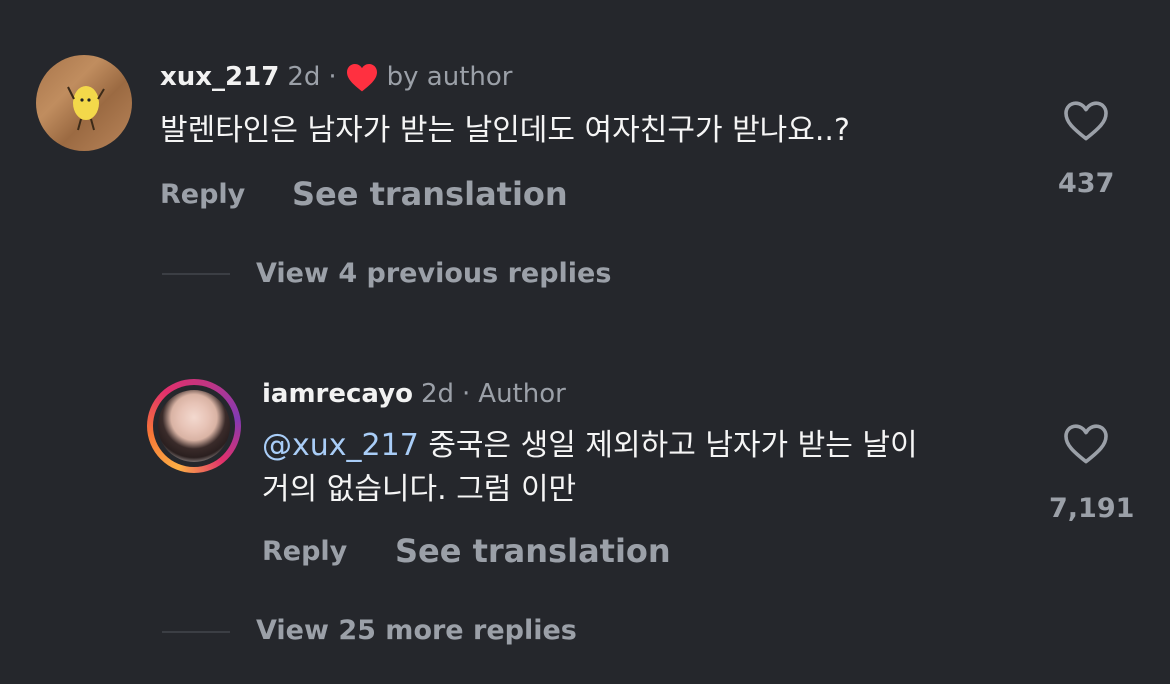 This screenshot has width=1170, height=684. Describe the element at coordinates (362, 77) in the screenshot. I see `red-heart-icon` at that location.